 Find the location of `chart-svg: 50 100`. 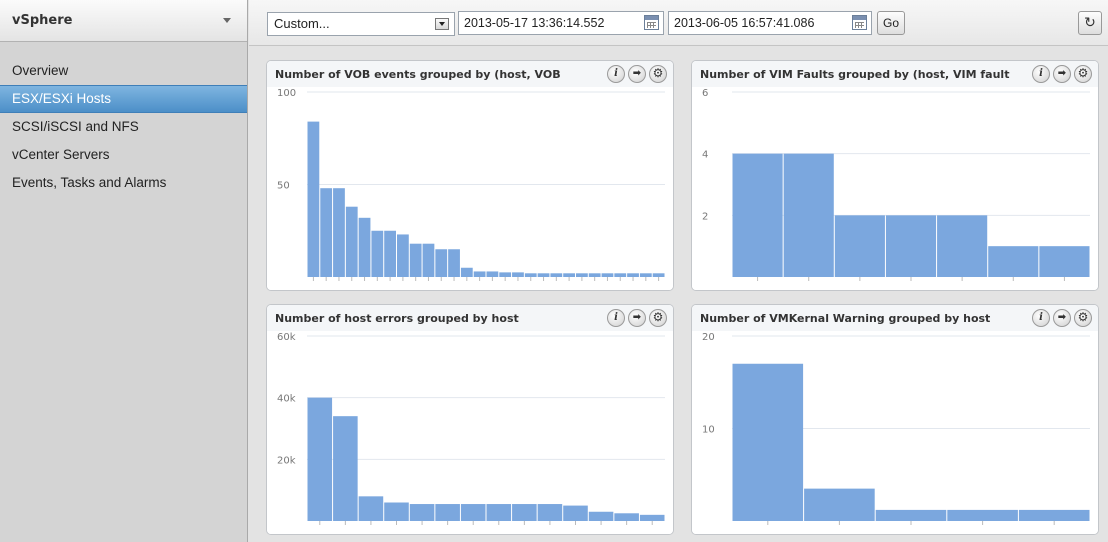

chart-svg: 50 100 is located at coordinates (471, 184).